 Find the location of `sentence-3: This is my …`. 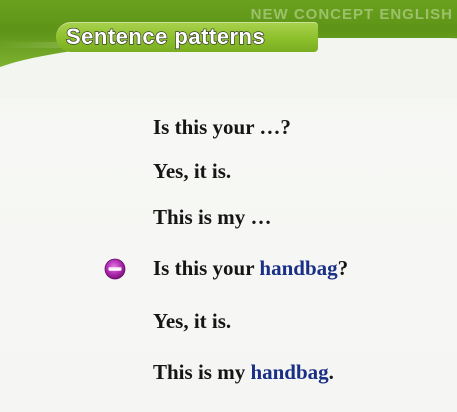

sentence-3: This is my … is located at coordinates (212, 217).